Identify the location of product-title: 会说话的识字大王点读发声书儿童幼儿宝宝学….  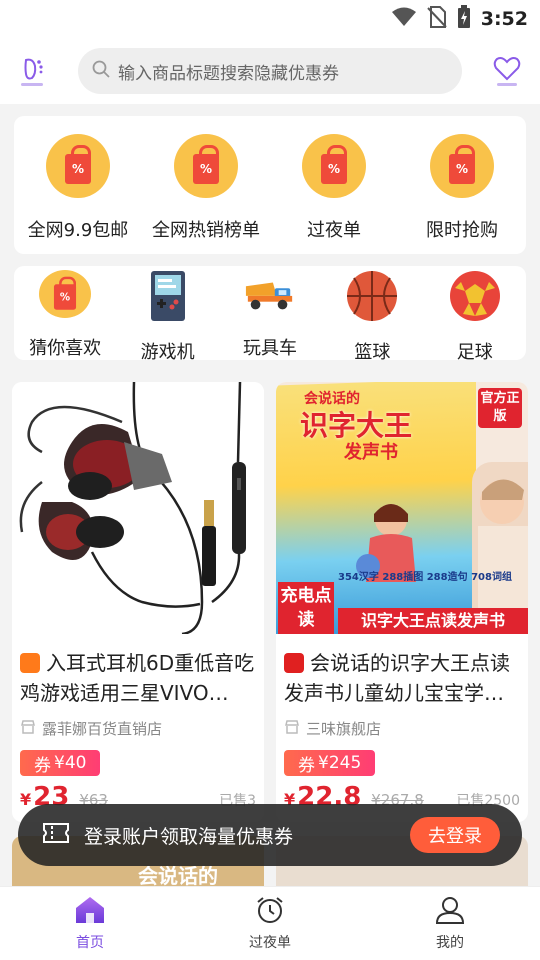
(402, 672).